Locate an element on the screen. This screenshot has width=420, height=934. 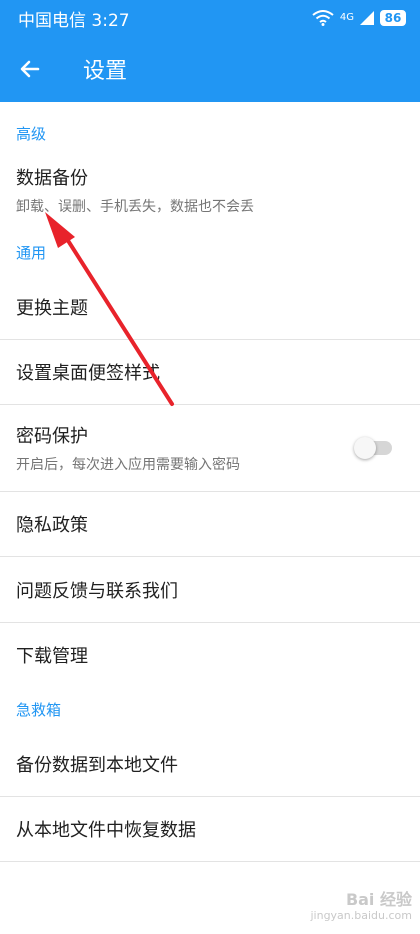
setting-item-password-protection: 密码保护 开启后，每次进入应用需要输入密码 is located at coordinates (210, 448).